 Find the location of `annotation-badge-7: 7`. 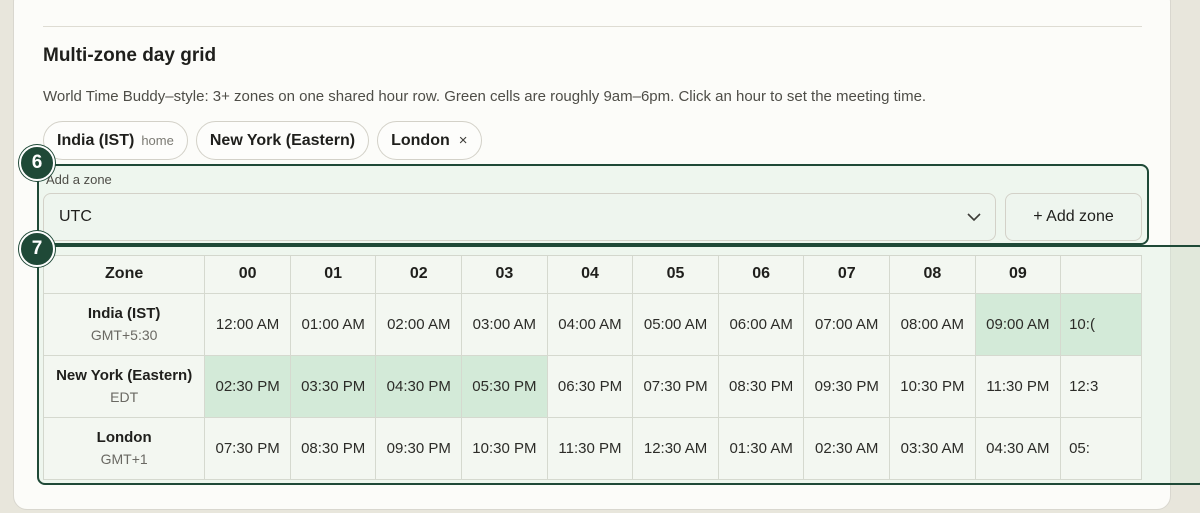

annotation-badge-7: 7 is located at coordinates (37, 249).